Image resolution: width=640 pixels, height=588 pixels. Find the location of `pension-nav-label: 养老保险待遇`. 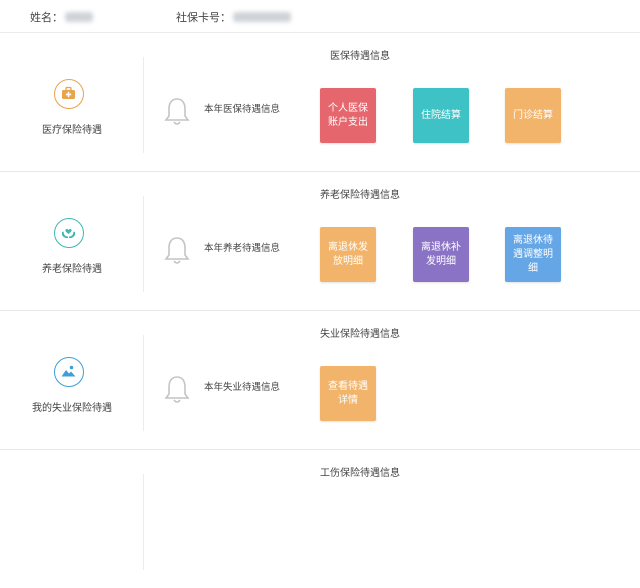

pension-nav-label: 养老保险待遇 is located at coordinates (72, 269).